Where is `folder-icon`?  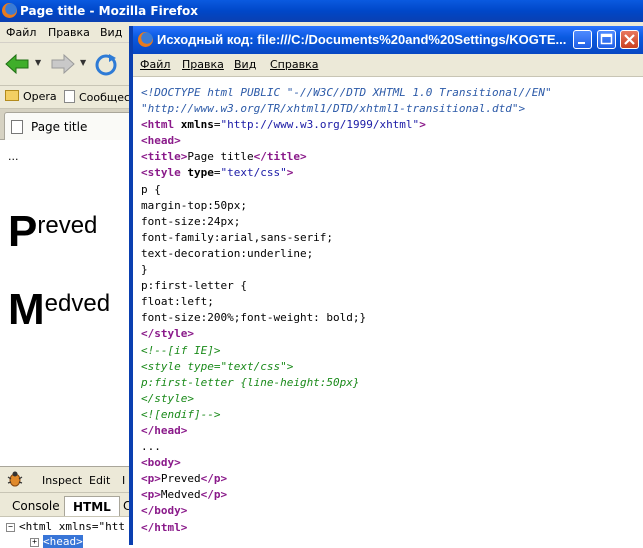 folder-icon is located at coordinates (12, 95).